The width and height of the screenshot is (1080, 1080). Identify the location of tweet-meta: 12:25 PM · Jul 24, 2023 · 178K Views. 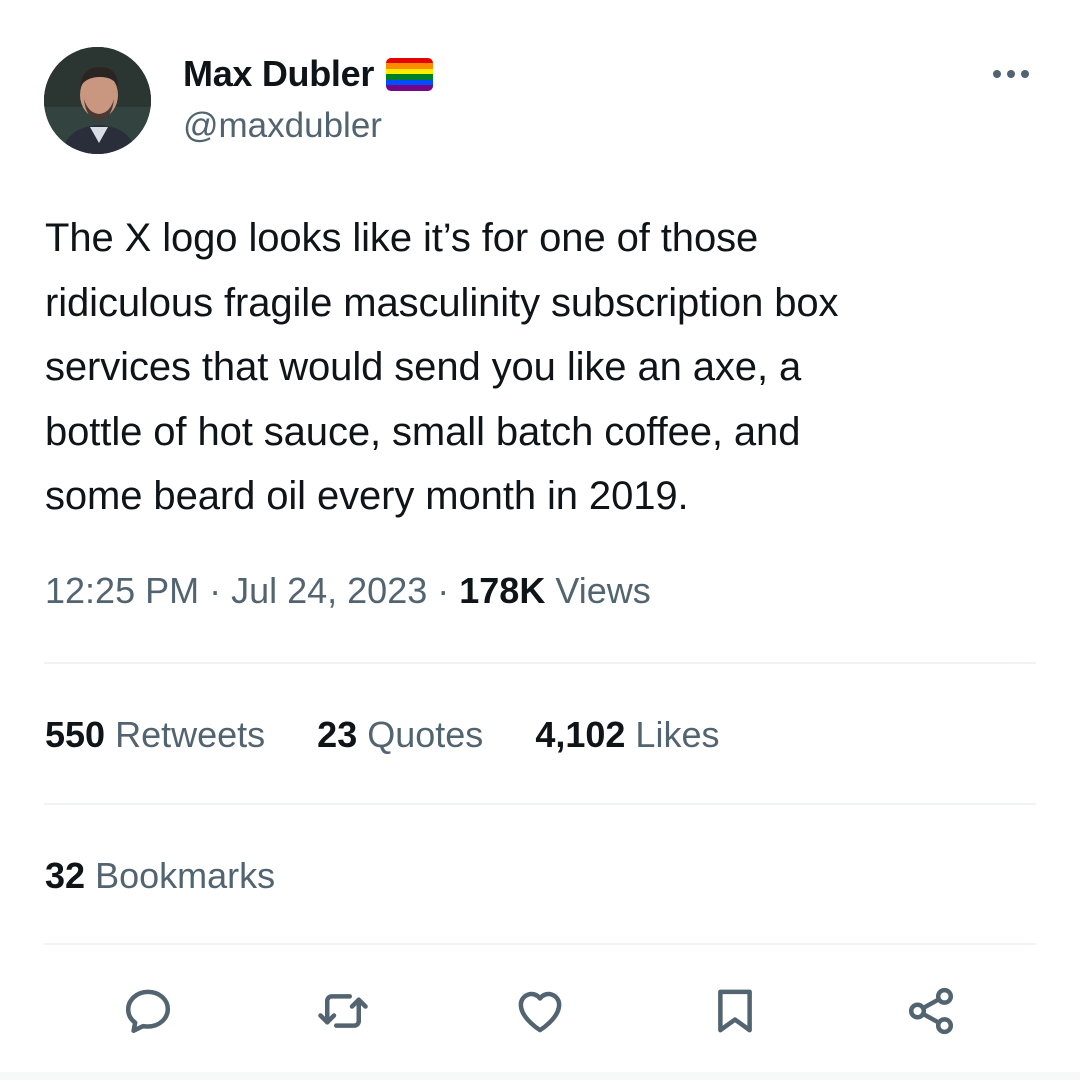
(348, 591).